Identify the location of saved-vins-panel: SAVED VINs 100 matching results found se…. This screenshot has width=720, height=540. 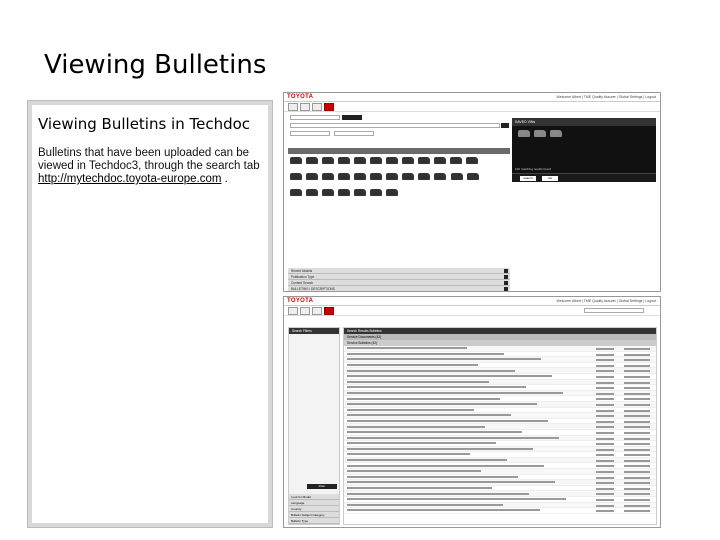
(584, 150).